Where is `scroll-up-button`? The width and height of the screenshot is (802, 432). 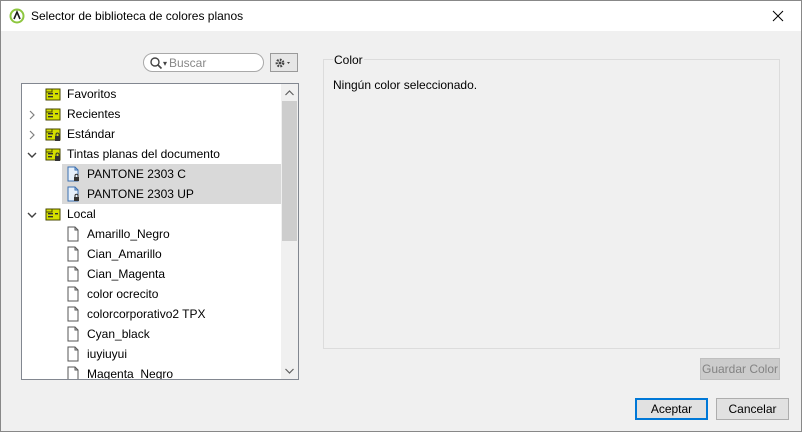 scroll-up-button is located at coordinates (289, 92).